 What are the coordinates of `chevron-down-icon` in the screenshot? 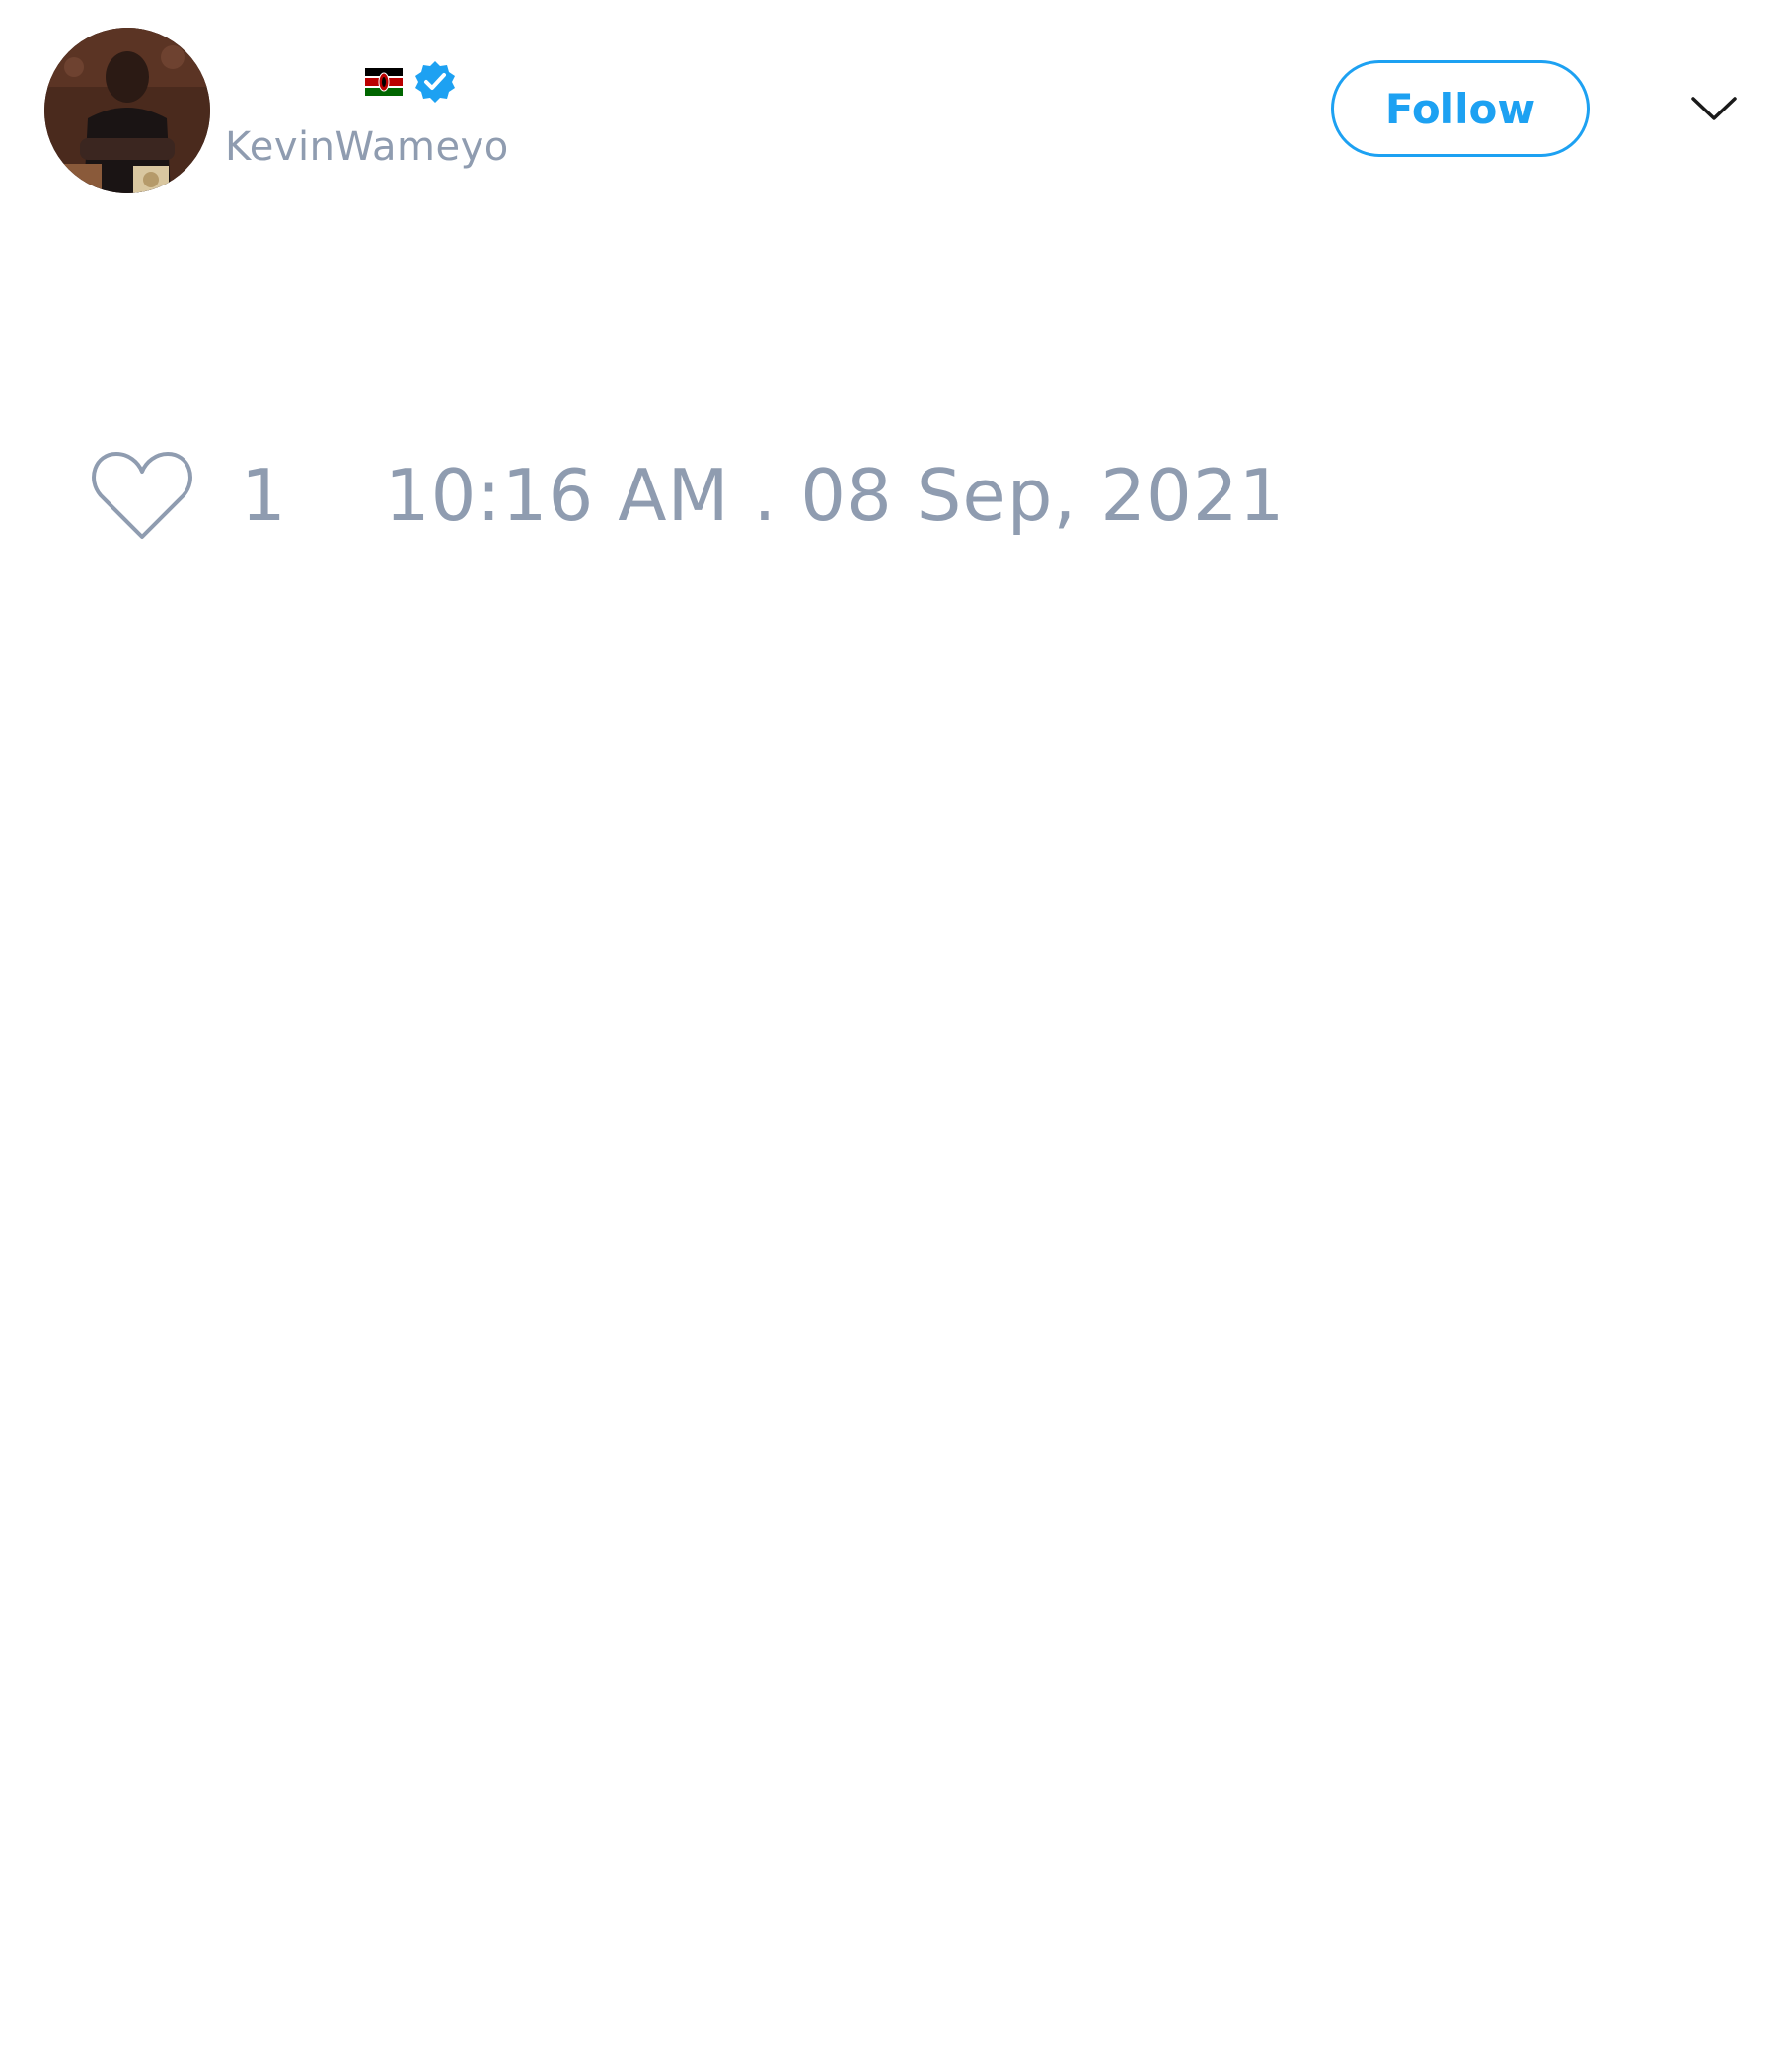 It's located at (1714, 109).